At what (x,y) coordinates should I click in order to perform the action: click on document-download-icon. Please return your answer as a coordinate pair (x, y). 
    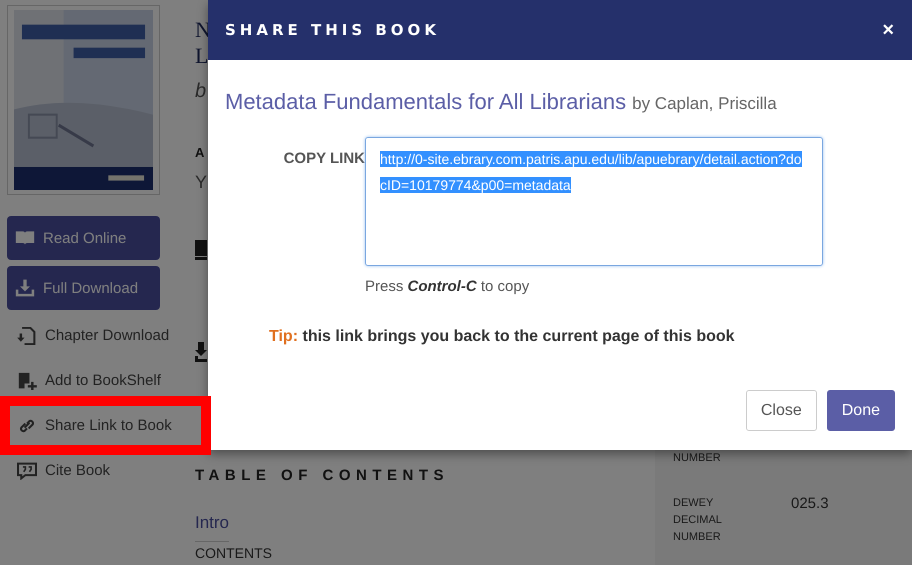
    Looking at the image, I should click on (27, 335).